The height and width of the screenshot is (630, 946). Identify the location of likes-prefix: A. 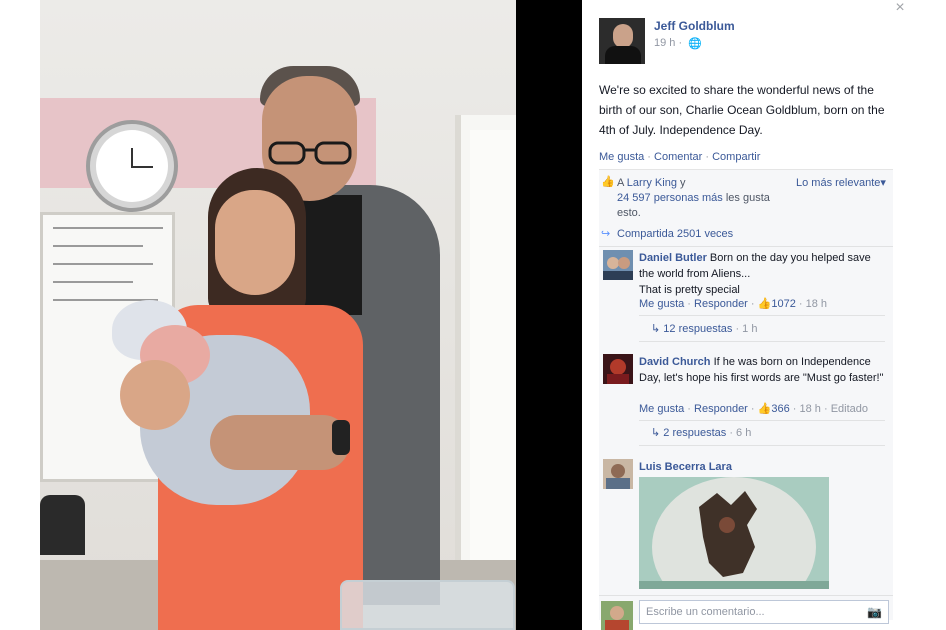
(622, 183).